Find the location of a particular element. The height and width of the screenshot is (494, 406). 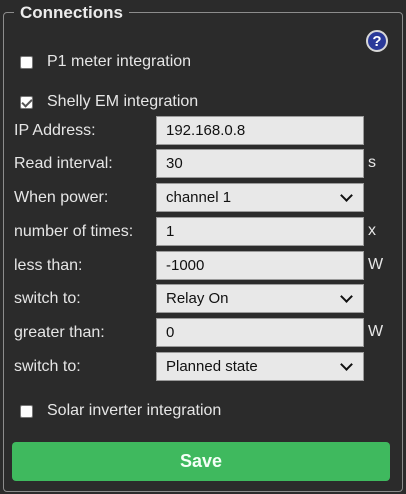

less-than-value: -1000 is located at coordinates (185, 265).